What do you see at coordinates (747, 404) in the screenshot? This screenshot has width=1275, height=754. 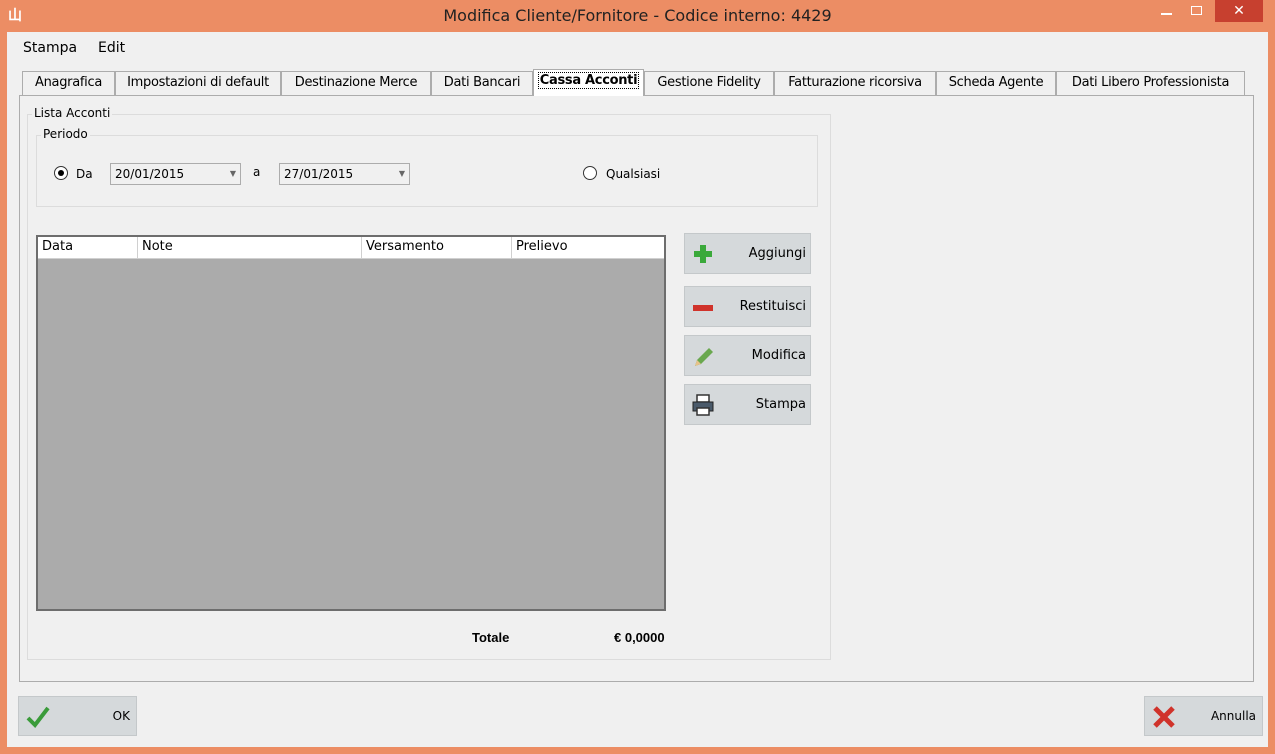 I see `stampa-button: Stampa` at bounding box center [747, 404].